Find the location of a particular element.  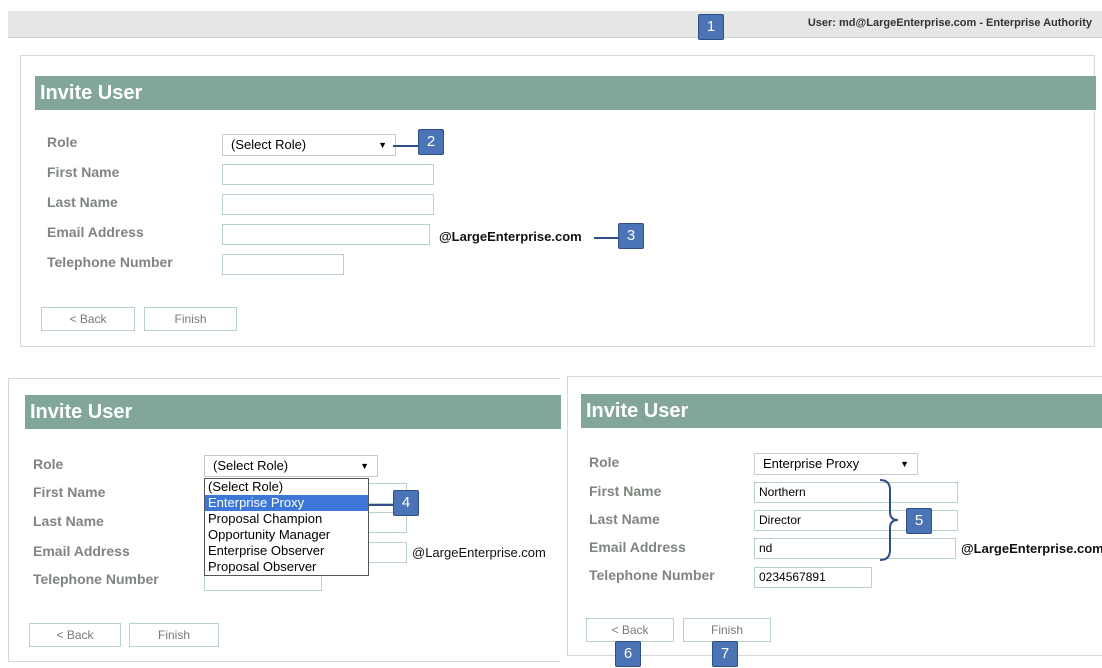

role-select-value: Enterprise Proxy is located at coordinates (811, 463).